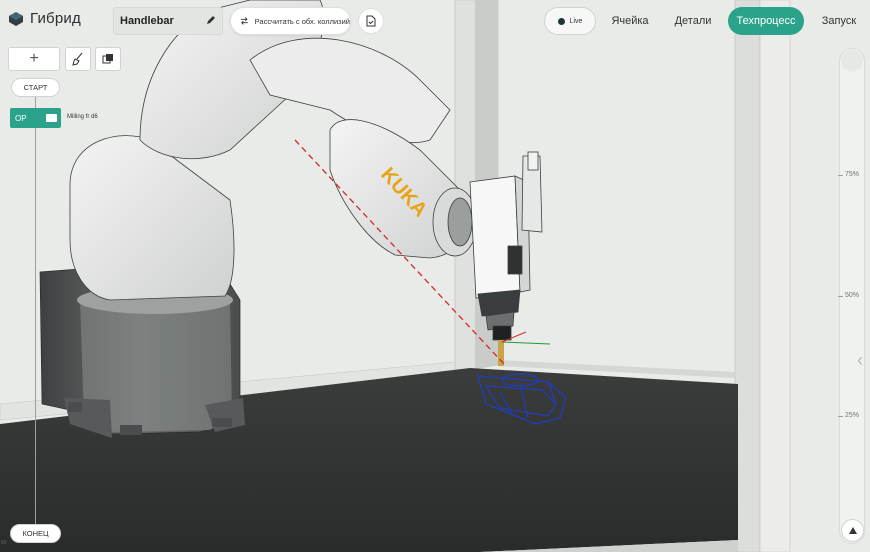  I want to click on start-node: СТАРТ, so click(35, 87).